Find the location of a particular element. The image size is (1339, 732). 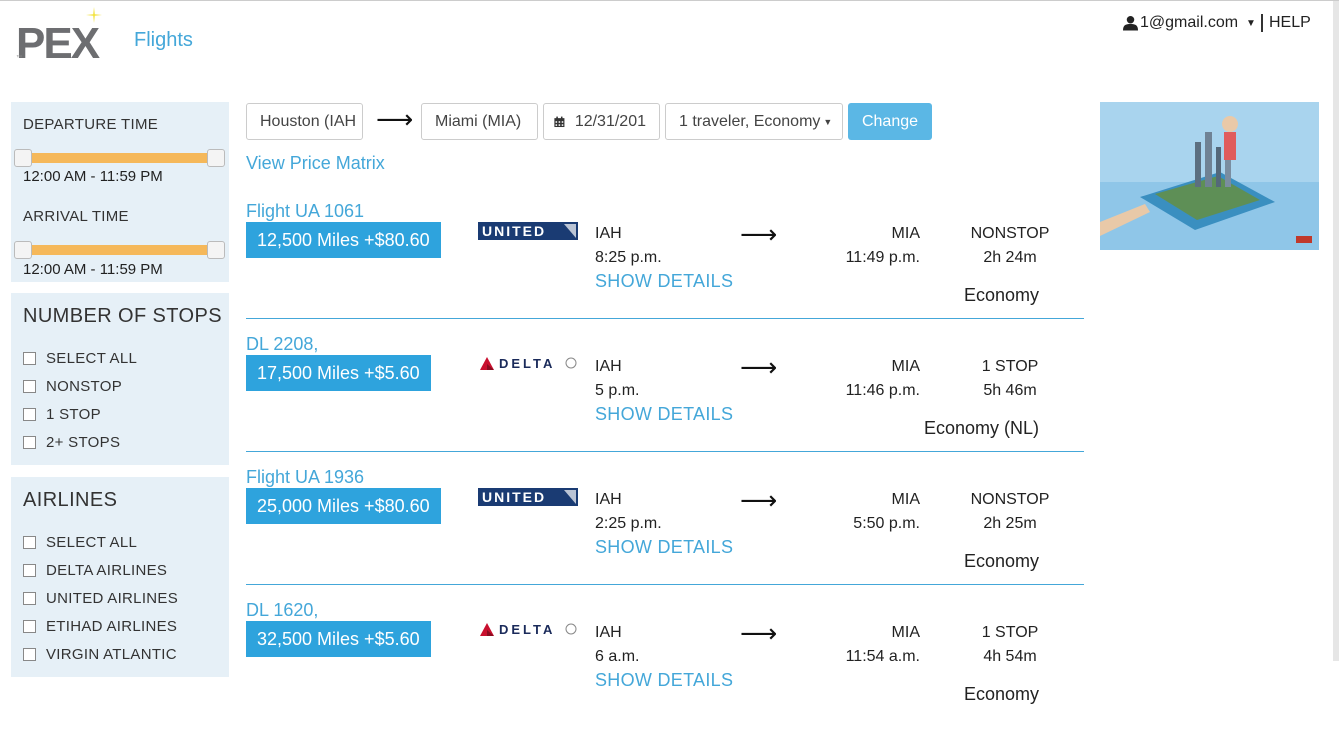

airline-option-select-all: SELECT ALL is located at coordinates (80, 542).